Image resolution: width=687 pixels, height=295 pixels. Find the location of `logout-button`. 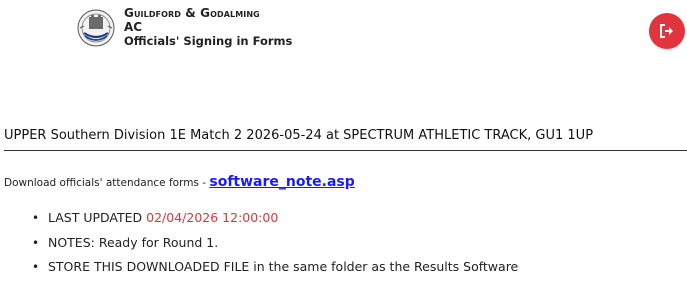

logout-button is located at coordinates (667, 31).